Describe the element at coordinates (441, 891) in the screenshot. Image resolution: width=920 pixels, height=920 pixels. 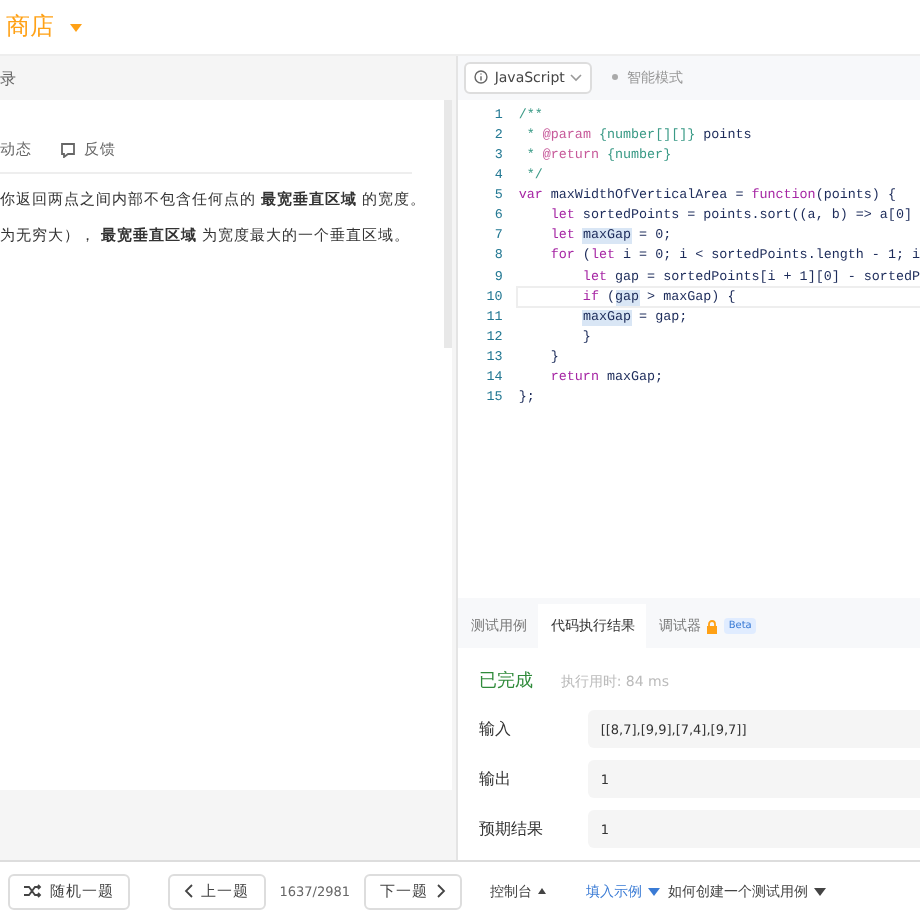
I see `chevron-right-icon` at that location.